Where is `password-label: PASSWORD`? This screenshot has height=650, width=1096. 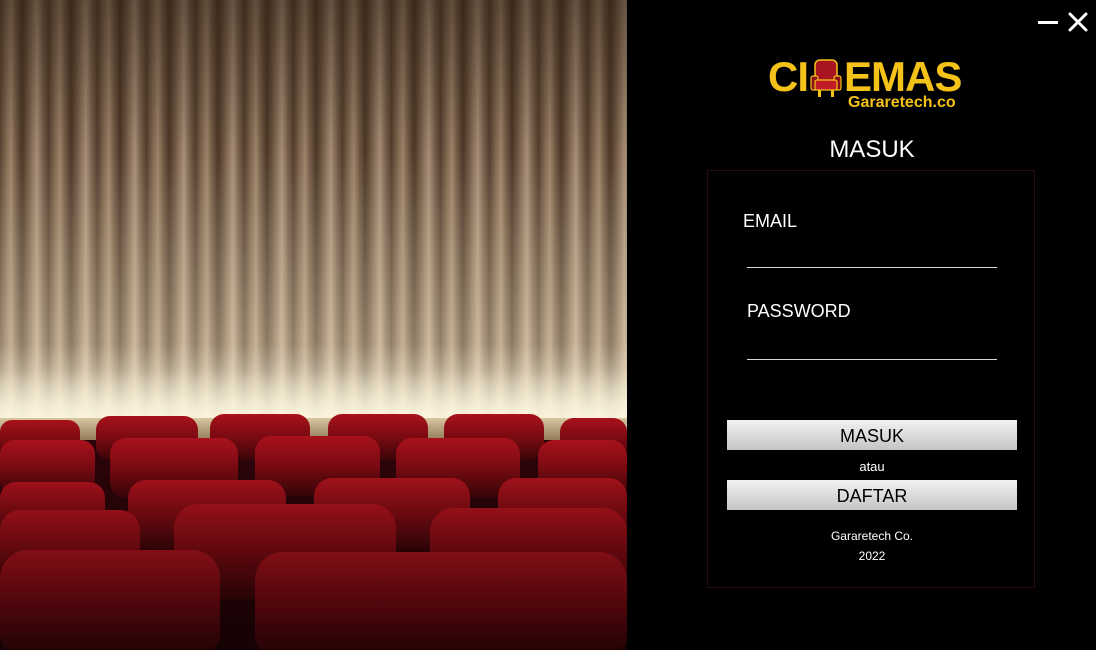 password-label: PASSWORD is located at coordinates (799, 311).